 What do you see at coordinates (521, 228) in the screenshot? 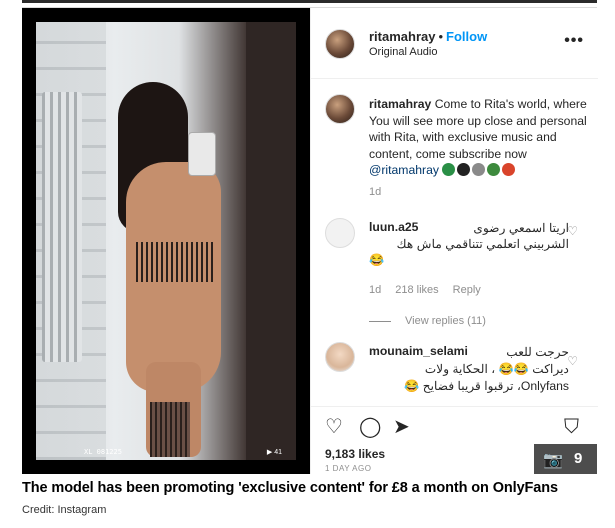
I see `comment-text-line1: اريتا اسمعي رضوى` at bounding box center [521, 228].